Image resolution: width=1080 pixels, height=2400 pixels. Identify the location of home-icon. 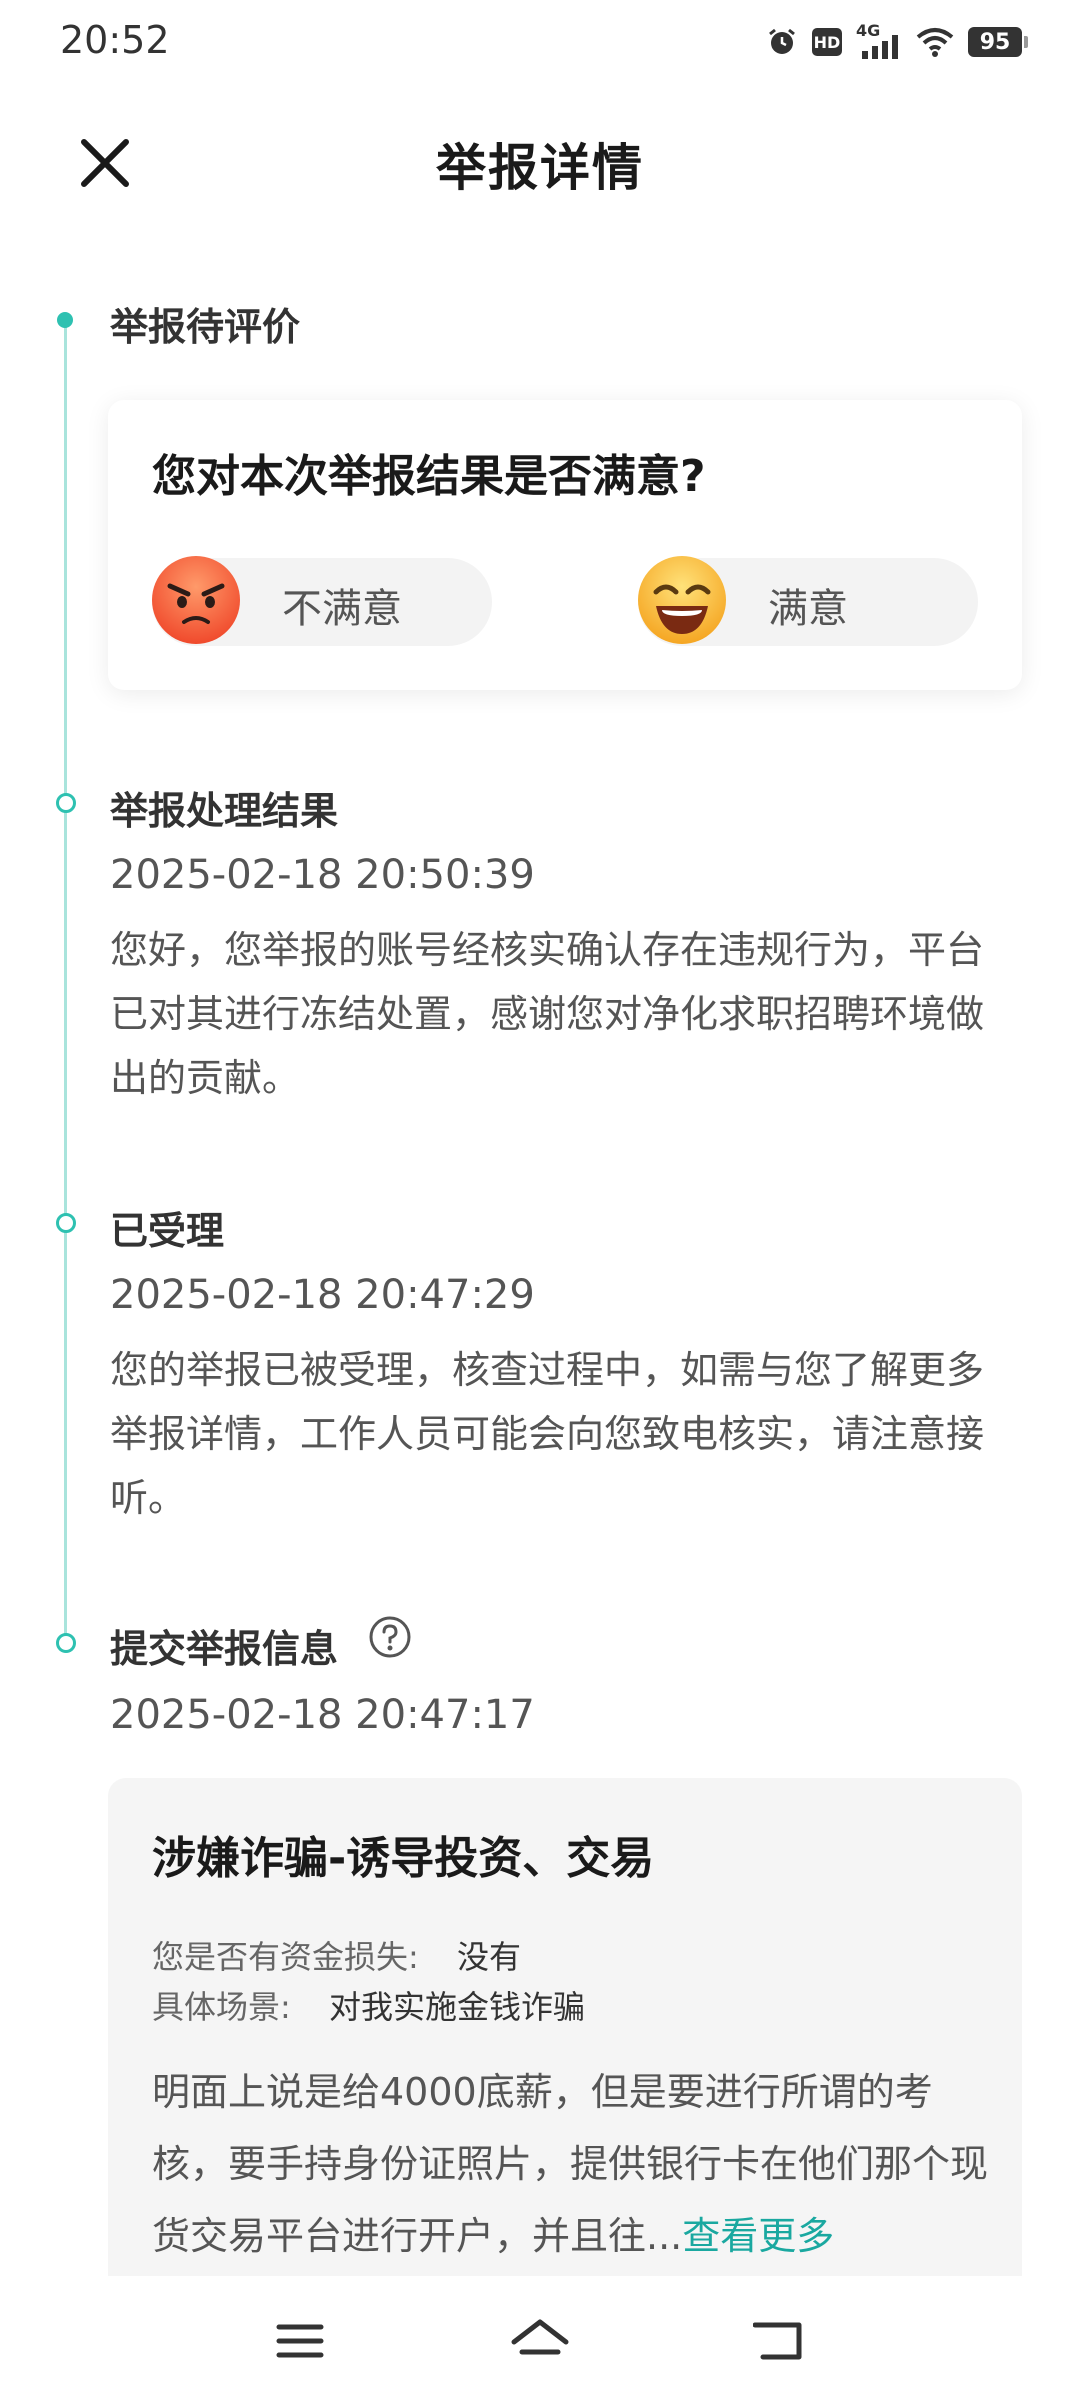
(540, 2337).